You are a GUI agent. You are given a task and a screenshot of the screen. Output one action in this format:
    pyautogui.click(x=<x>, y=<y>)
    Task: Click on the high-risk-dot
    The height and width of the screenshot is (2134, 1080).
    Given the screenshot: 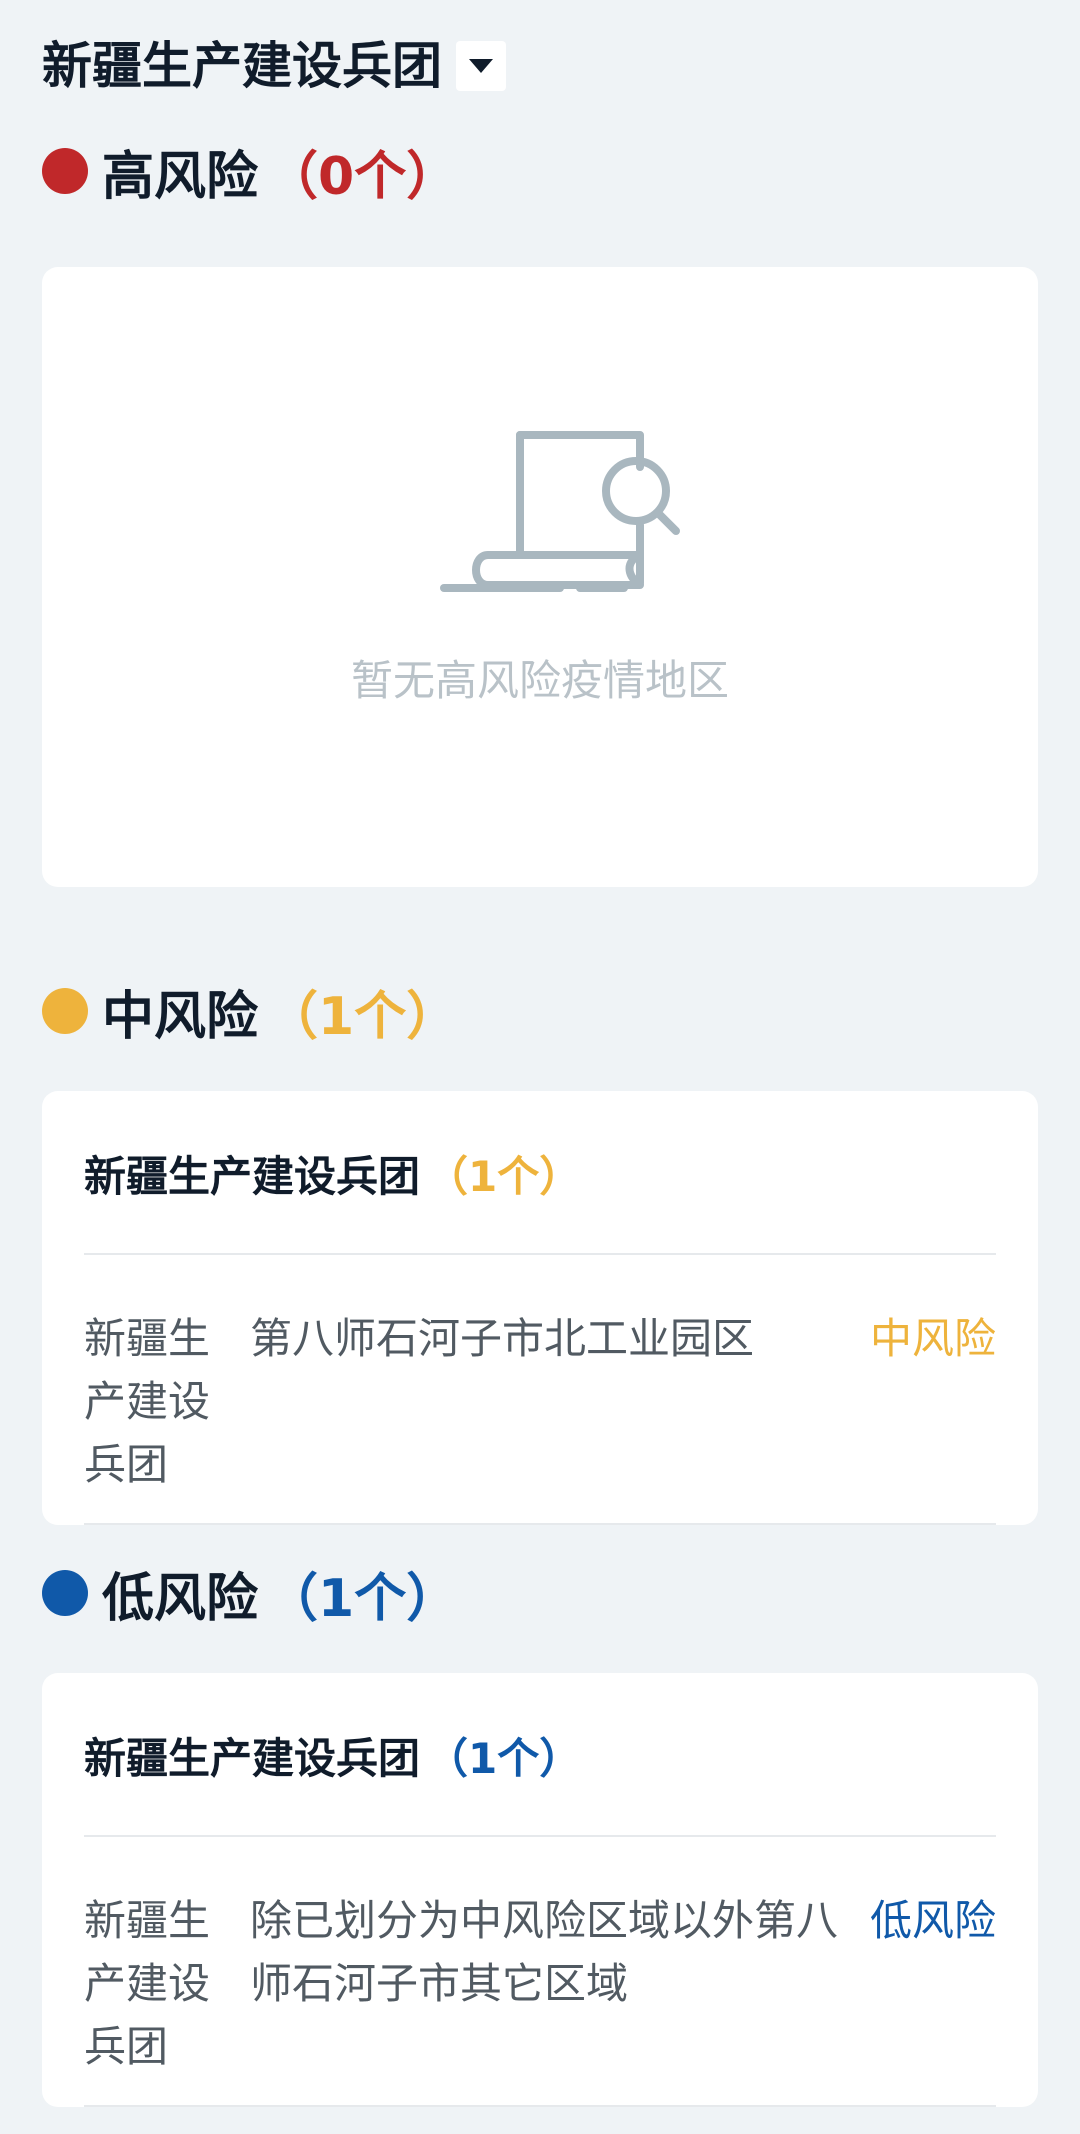 What is the action you would take?
    pyautogui.click(x=65, y=171)
    